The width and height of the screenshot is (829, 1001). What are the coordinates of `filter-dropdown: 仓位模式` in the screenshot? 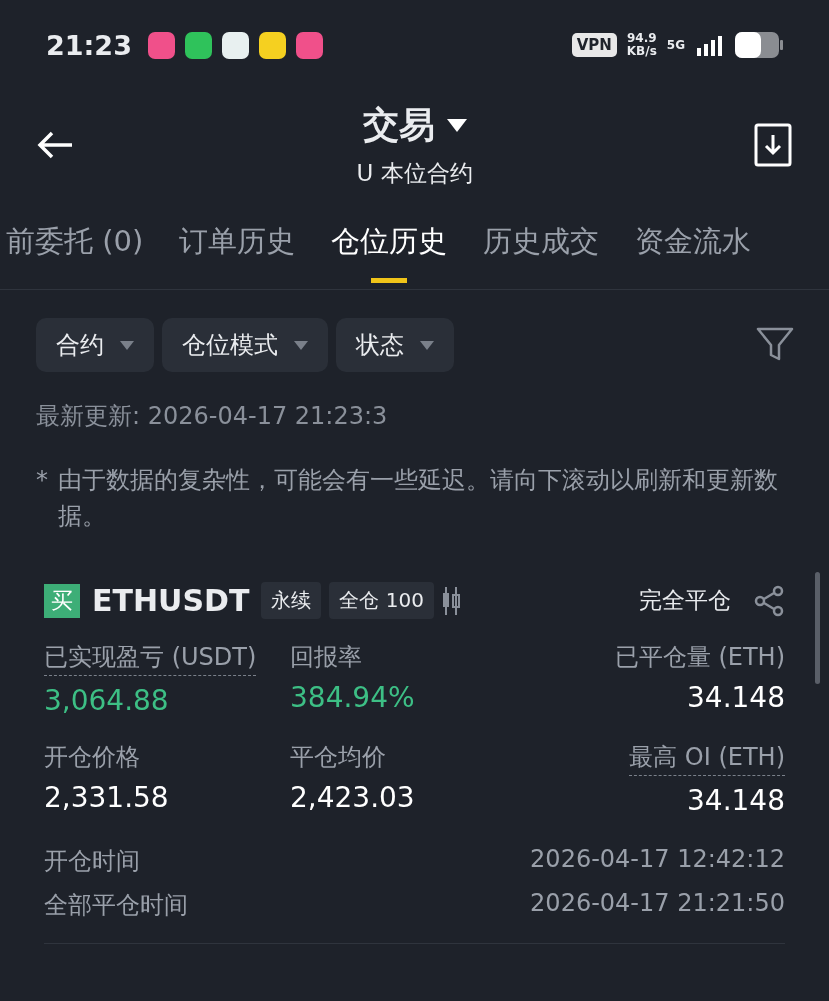 It's located at (245, 345).